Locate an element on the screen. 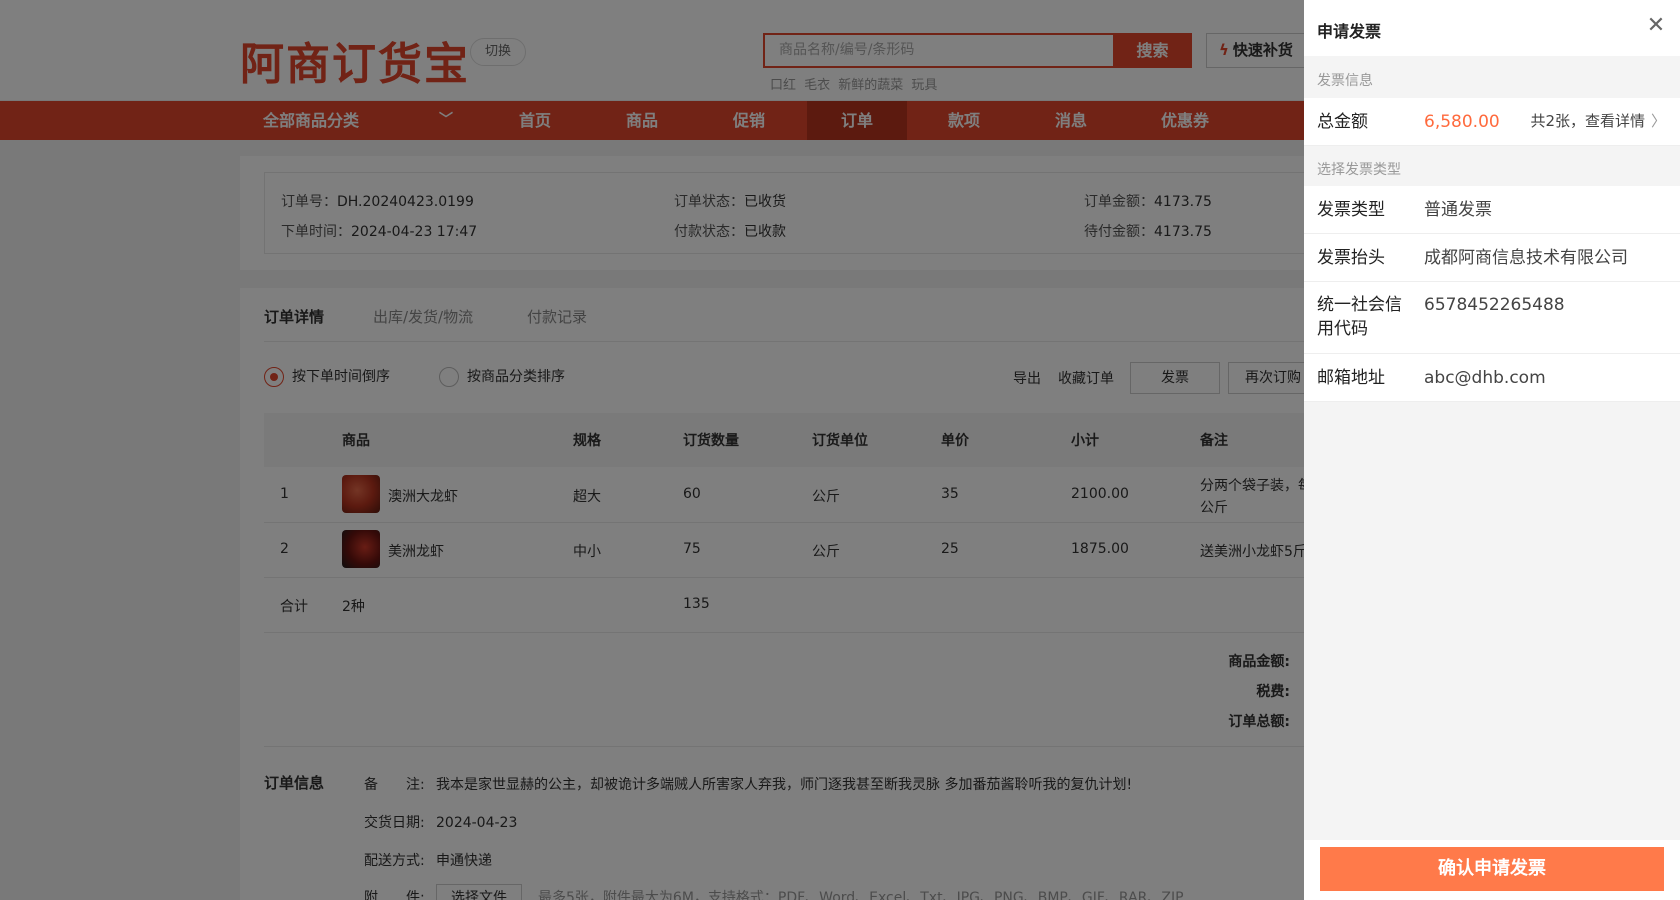 This screenshot has width=1680, height=900. email-row: 邮箱地址 abc@dhb.com is located at coordinates (1492, 378).